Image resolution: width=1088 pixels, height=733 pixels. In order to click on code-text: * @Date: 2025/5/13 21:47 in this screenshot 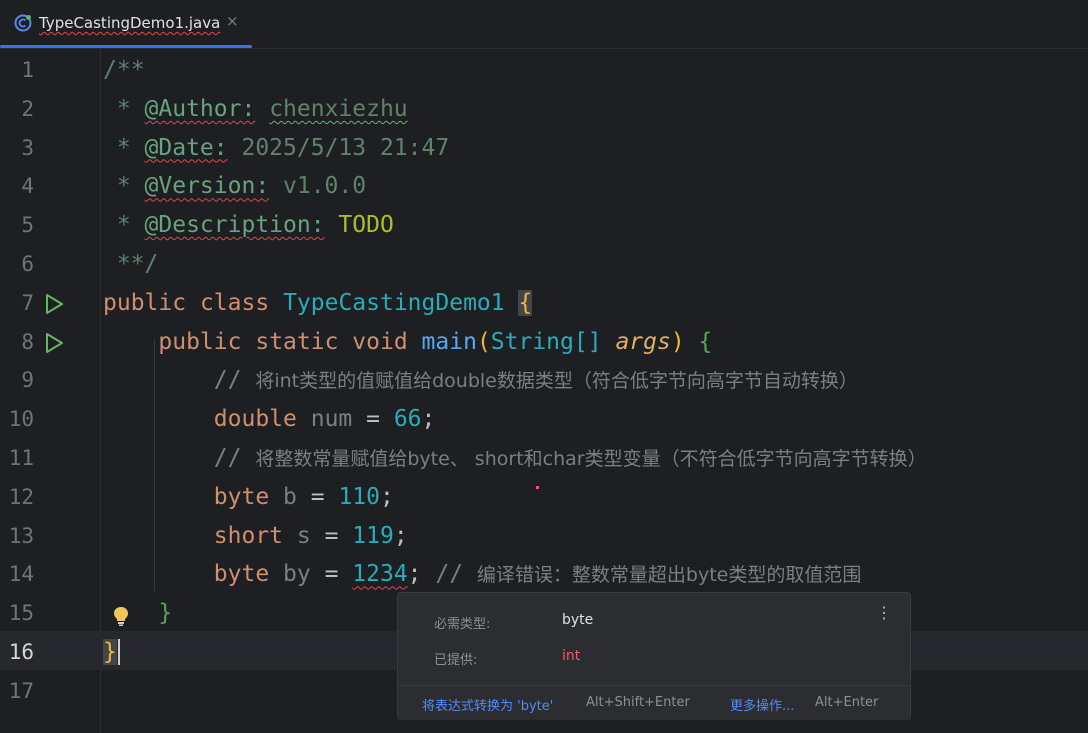, I will do `click(276, 148)`.